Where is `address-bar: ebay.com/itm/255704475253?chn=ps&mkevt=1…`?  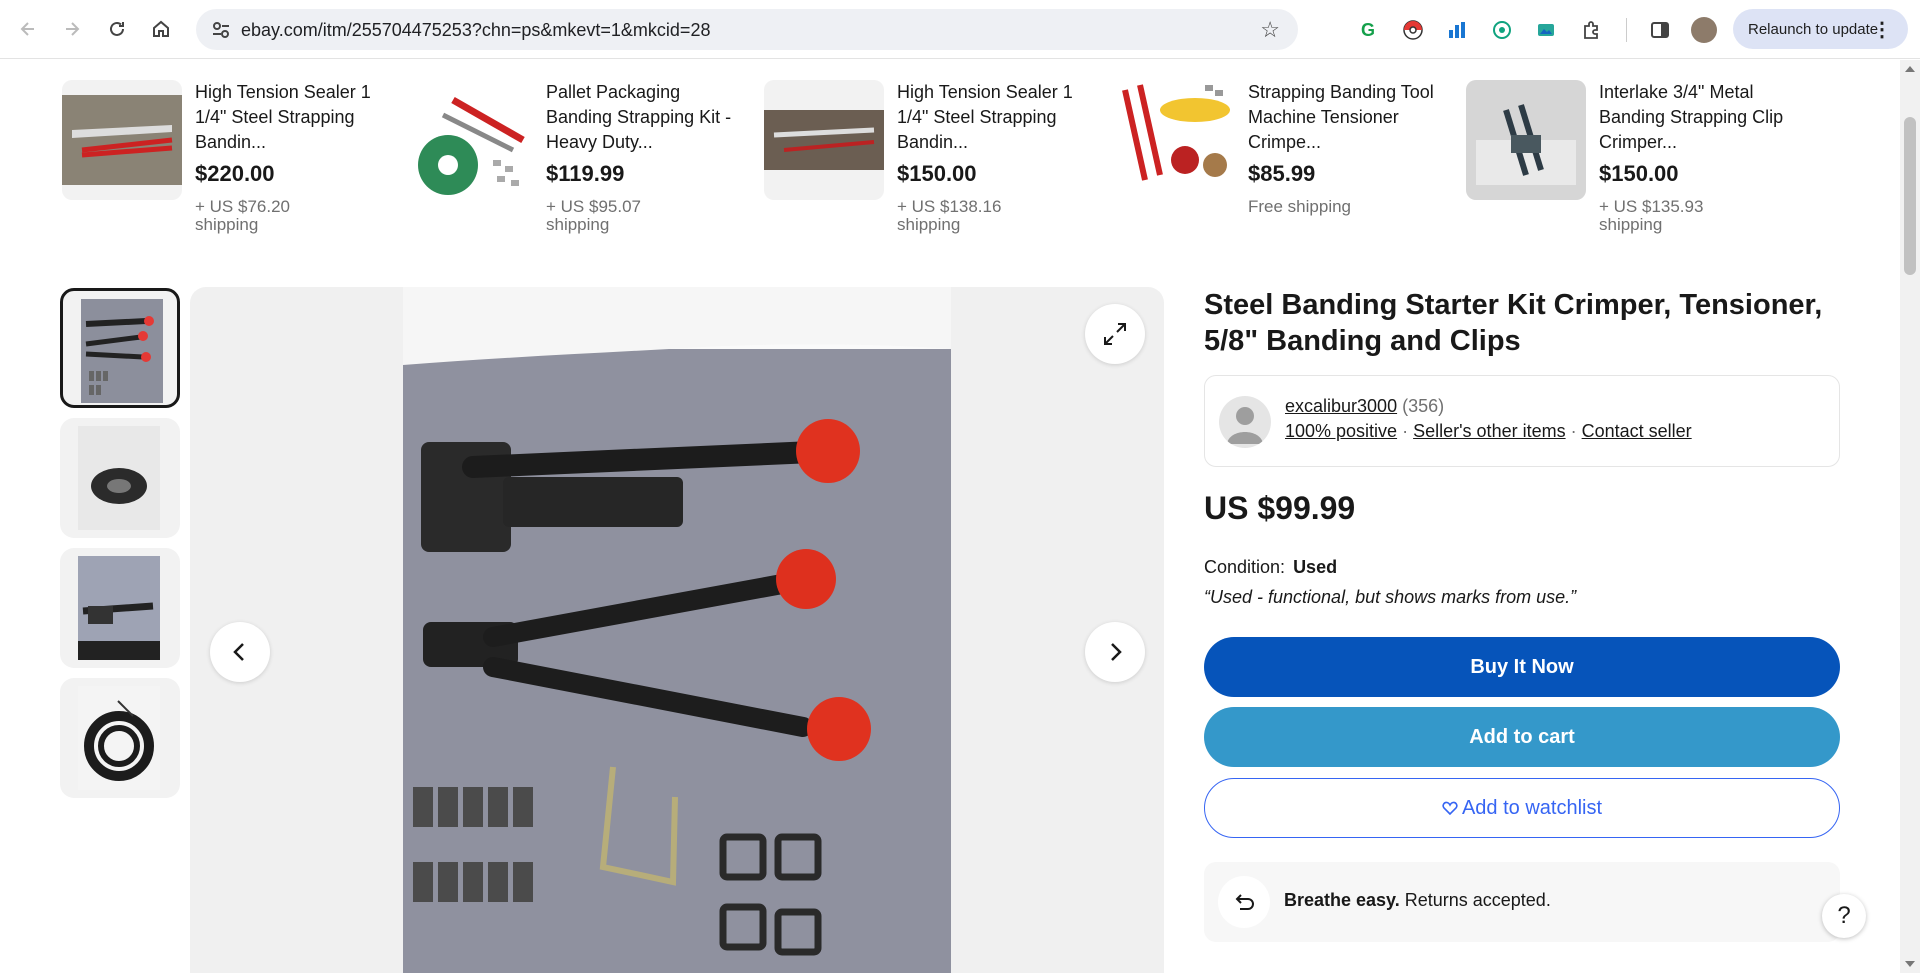 address-bar: ebay.com/itm/255704475253?chn=ps&mkevt=1… is located at coordinates (747, 29).